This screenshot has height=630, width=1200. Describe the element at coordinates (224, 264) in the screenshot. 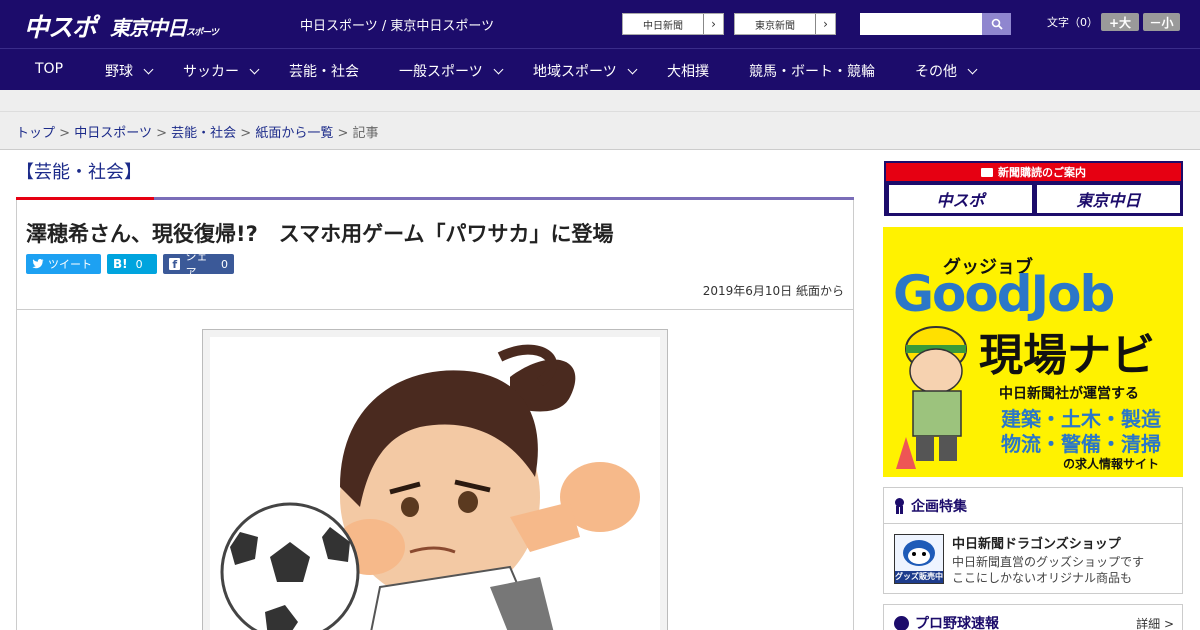

I see `facebook-count: 0` at that location.